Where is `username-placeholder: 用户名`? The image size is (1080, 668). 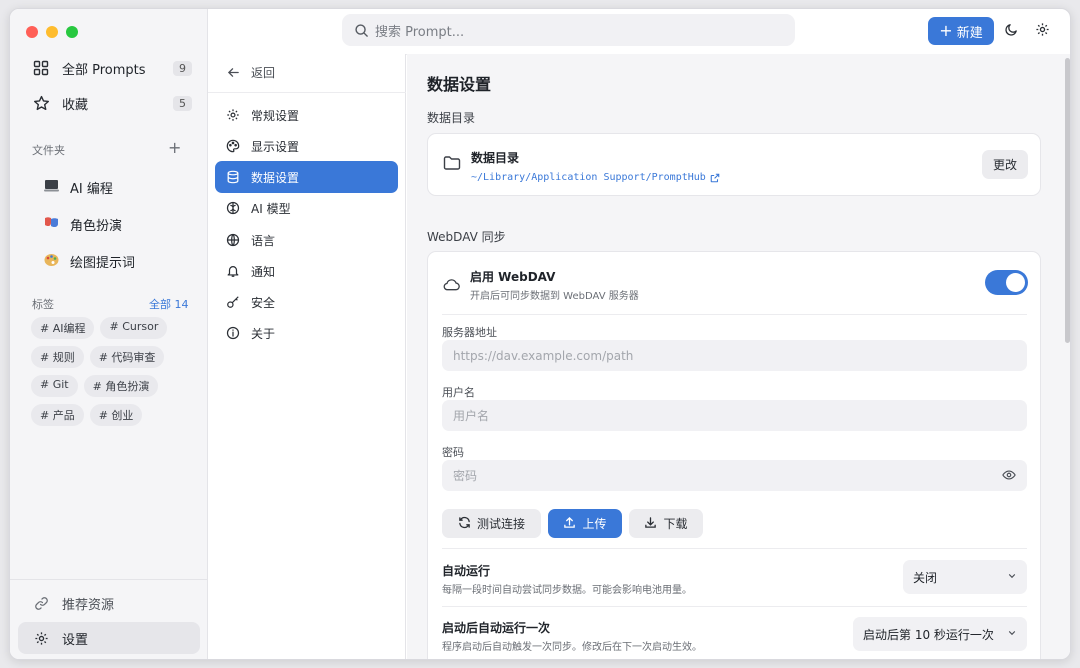
username-placeholder: 用户名 is located at coordinates (471, 416).